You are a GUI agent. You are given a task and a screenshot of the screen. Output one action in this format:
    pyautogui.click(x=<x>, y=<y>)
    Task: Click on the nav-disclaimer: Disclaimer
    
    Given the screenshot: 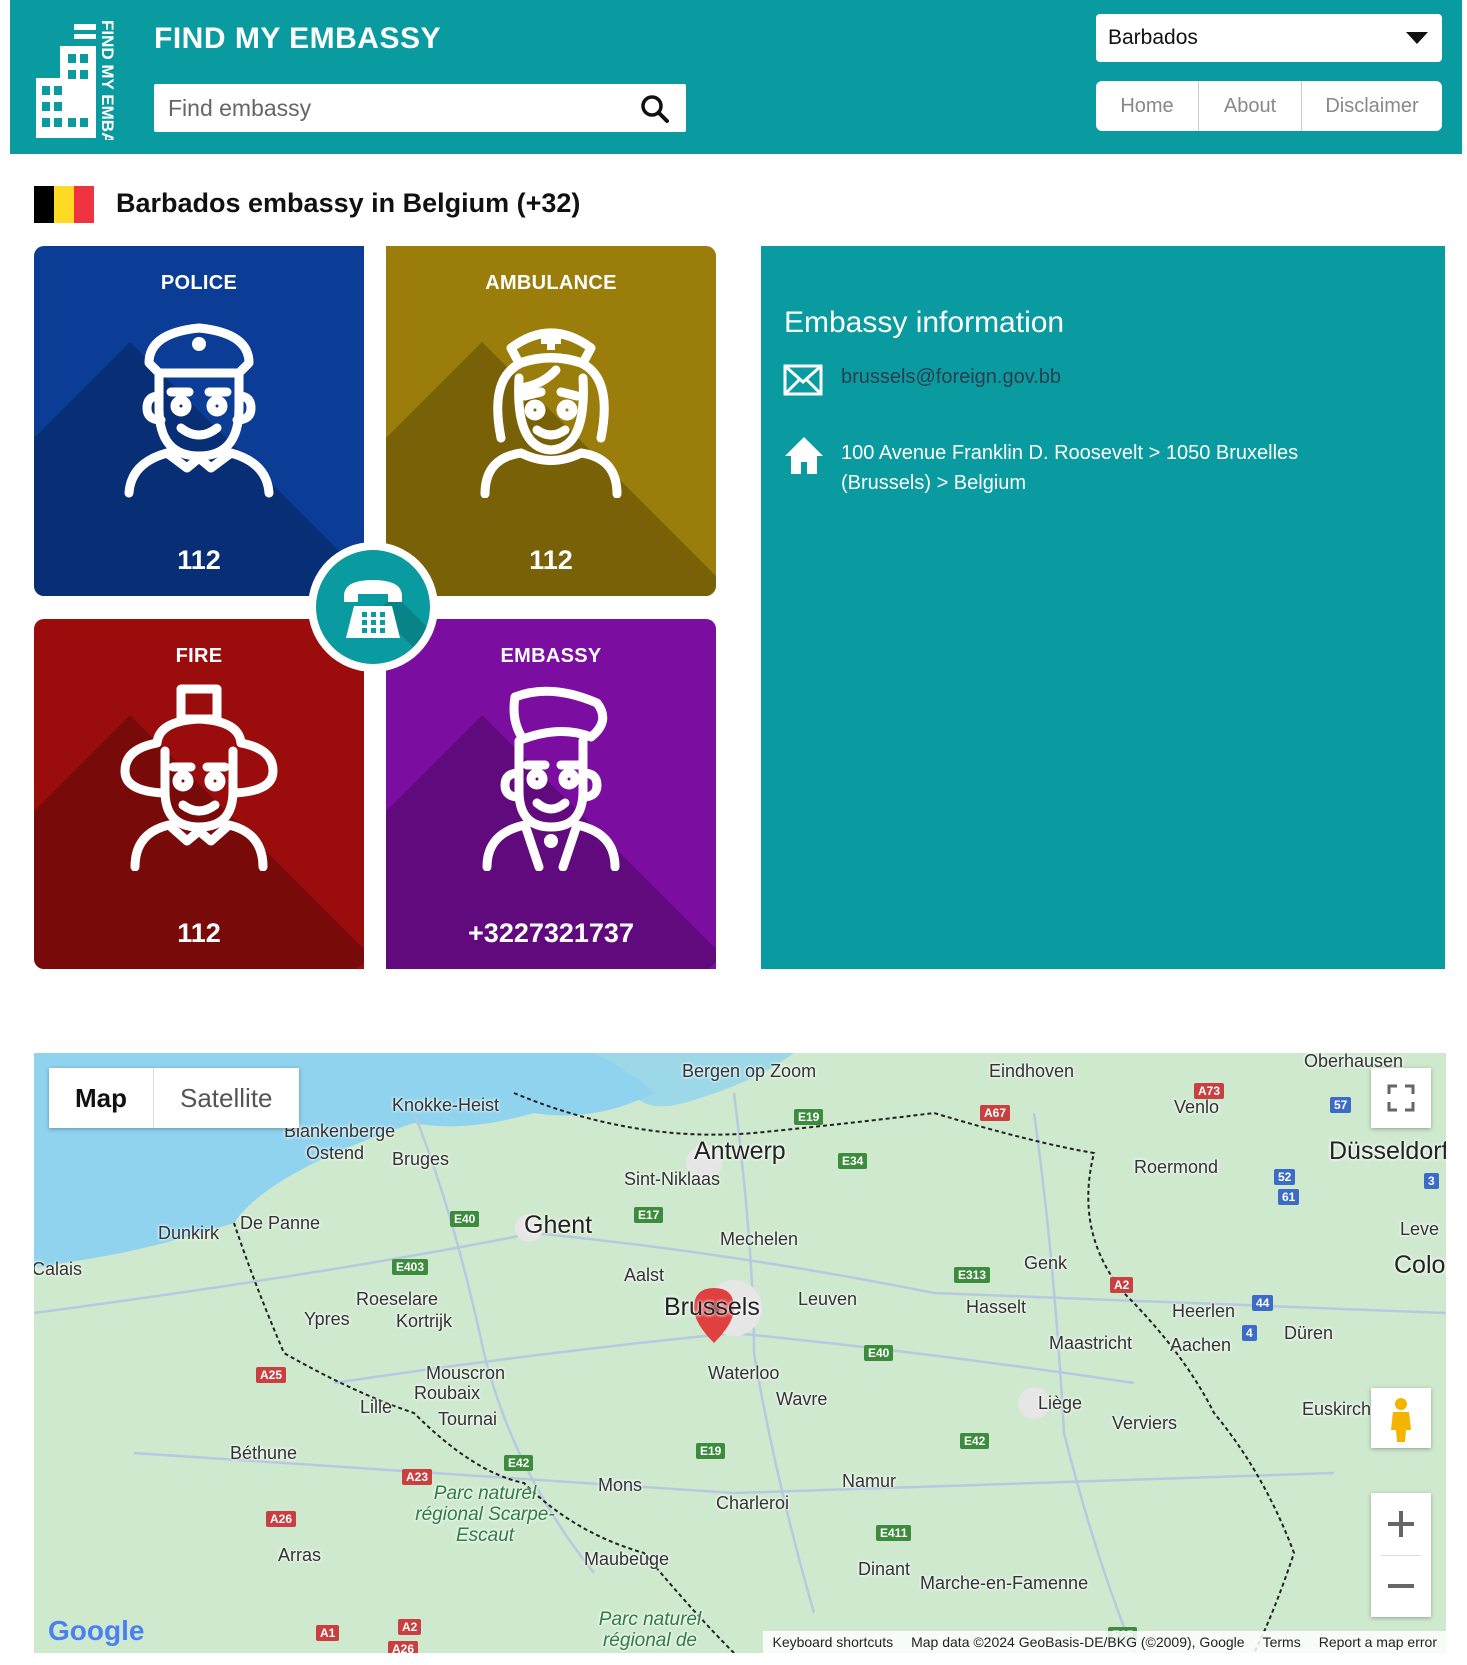 What is the action you would take?
    pyautogui.click(x=1372, y=106)
    